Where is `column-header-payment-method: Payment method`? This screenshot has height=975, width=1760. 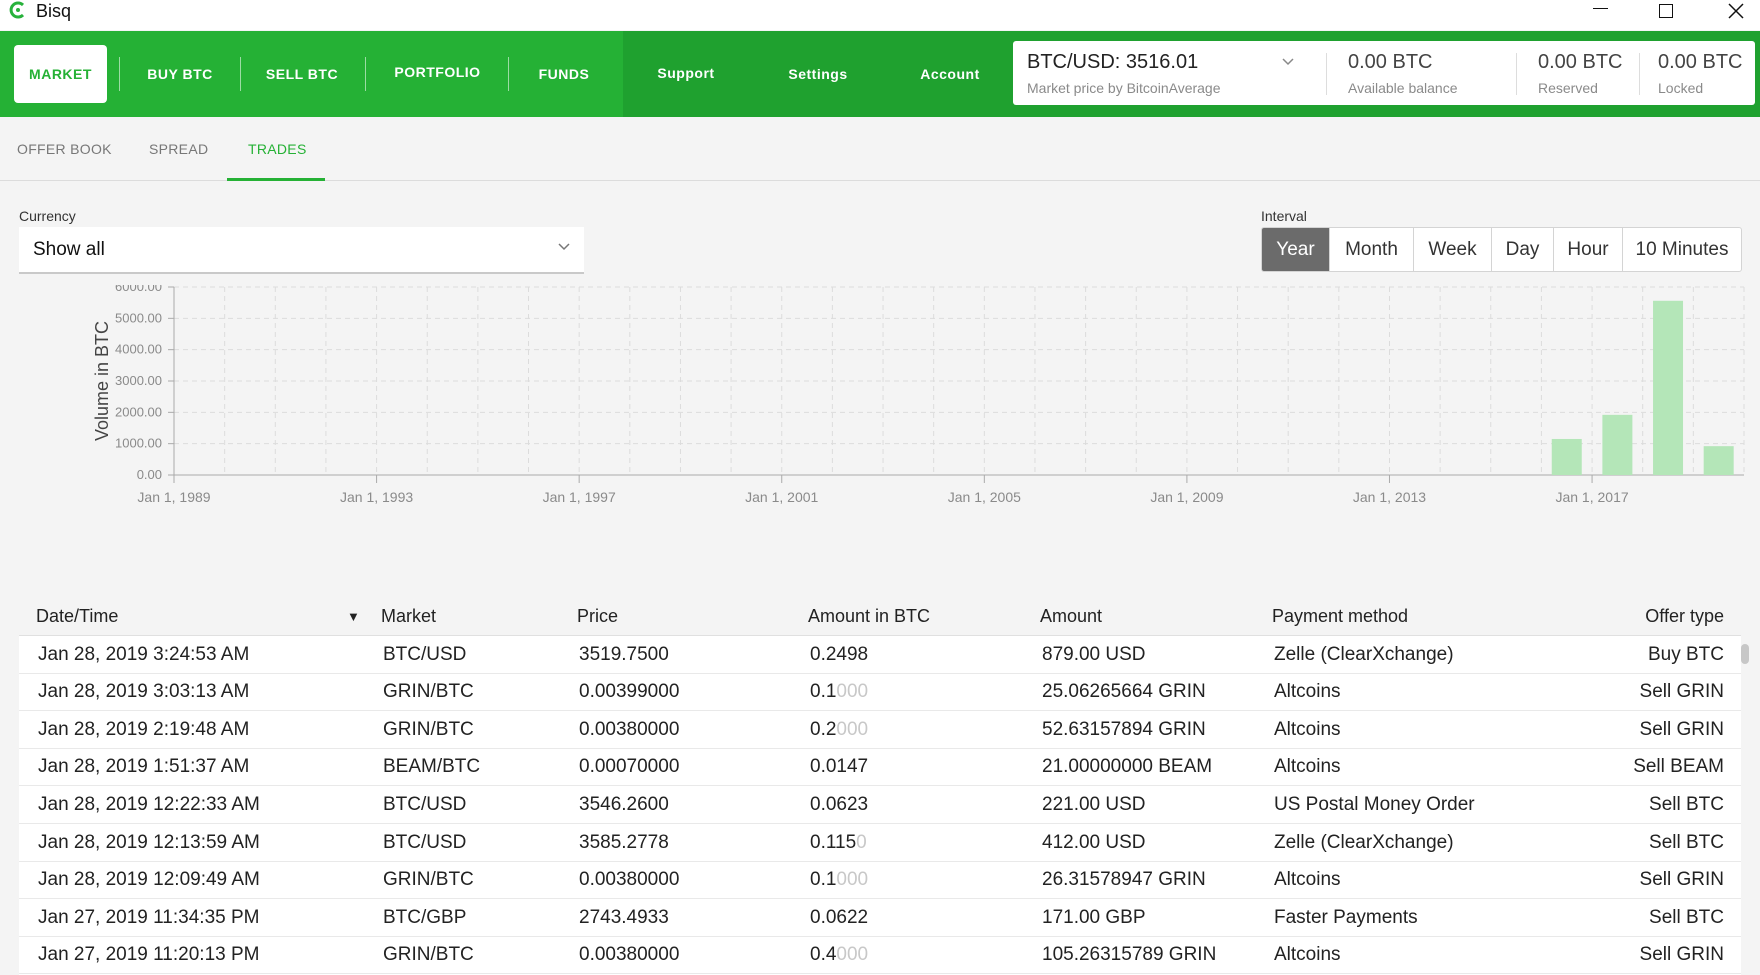 column-header-payment-method: Payment method is located at coordinates (1340, 616).